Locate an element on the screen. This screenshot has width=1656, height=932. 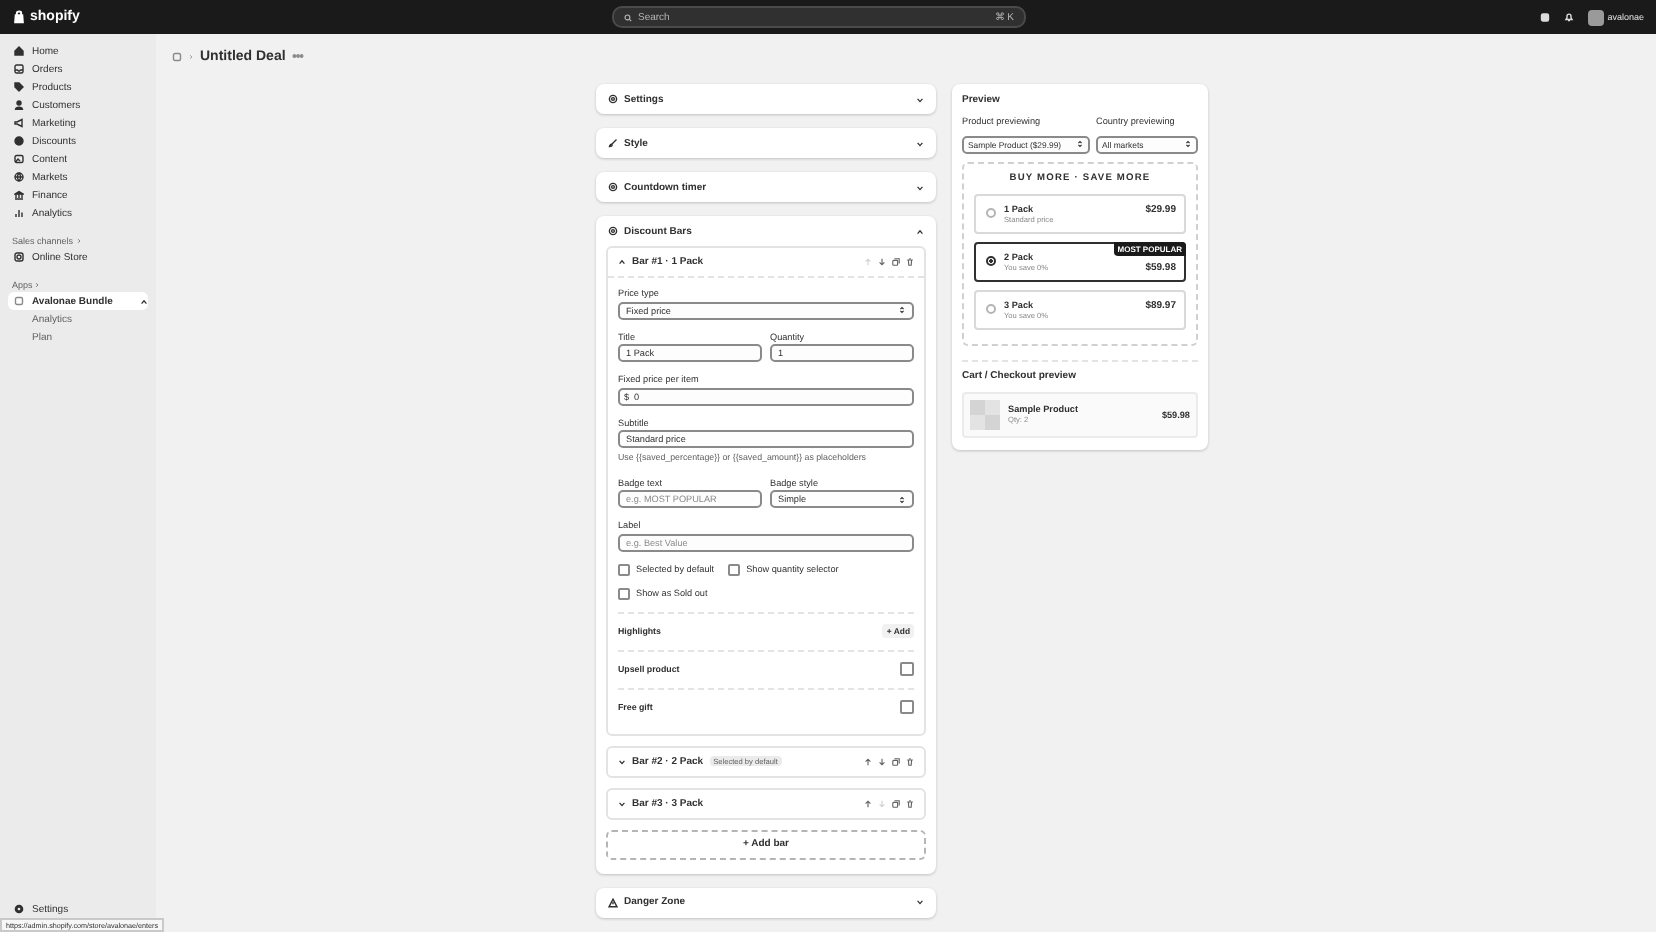
warning-icon is located at coordinates (613, 902).